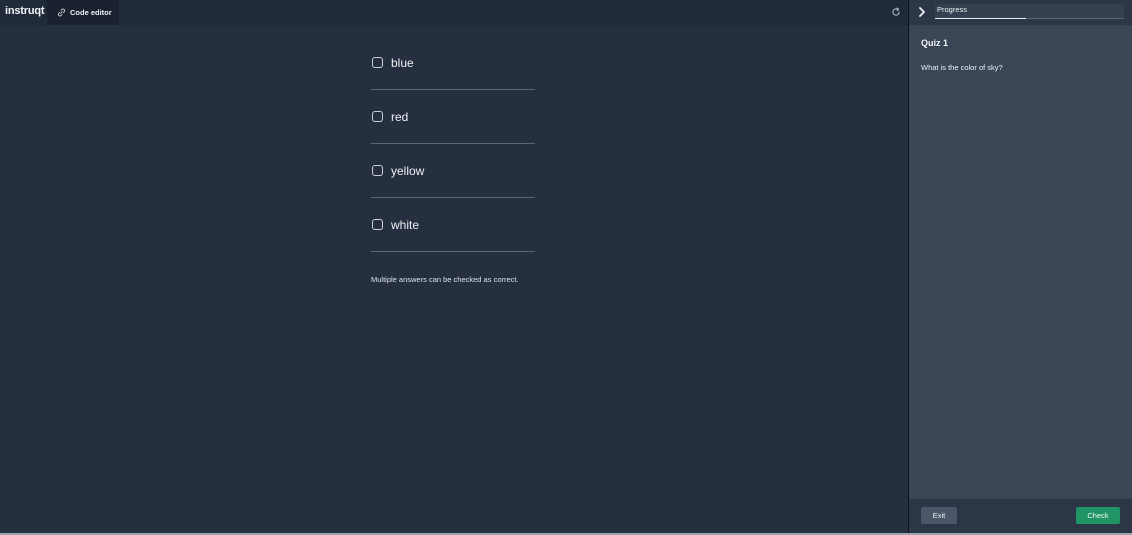  I want to click on tab-code-editor: Code editor, so click(83, 12).